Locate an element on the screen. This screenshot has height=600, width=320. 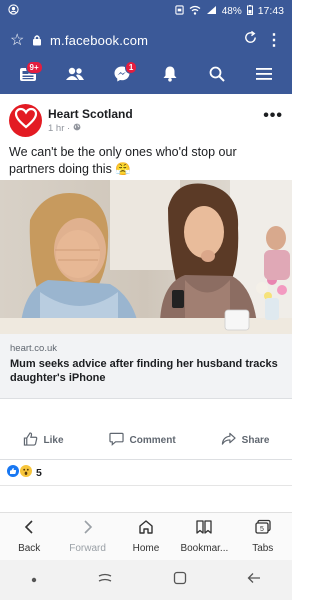
home-label: Home is located at coordinates (146, 548).